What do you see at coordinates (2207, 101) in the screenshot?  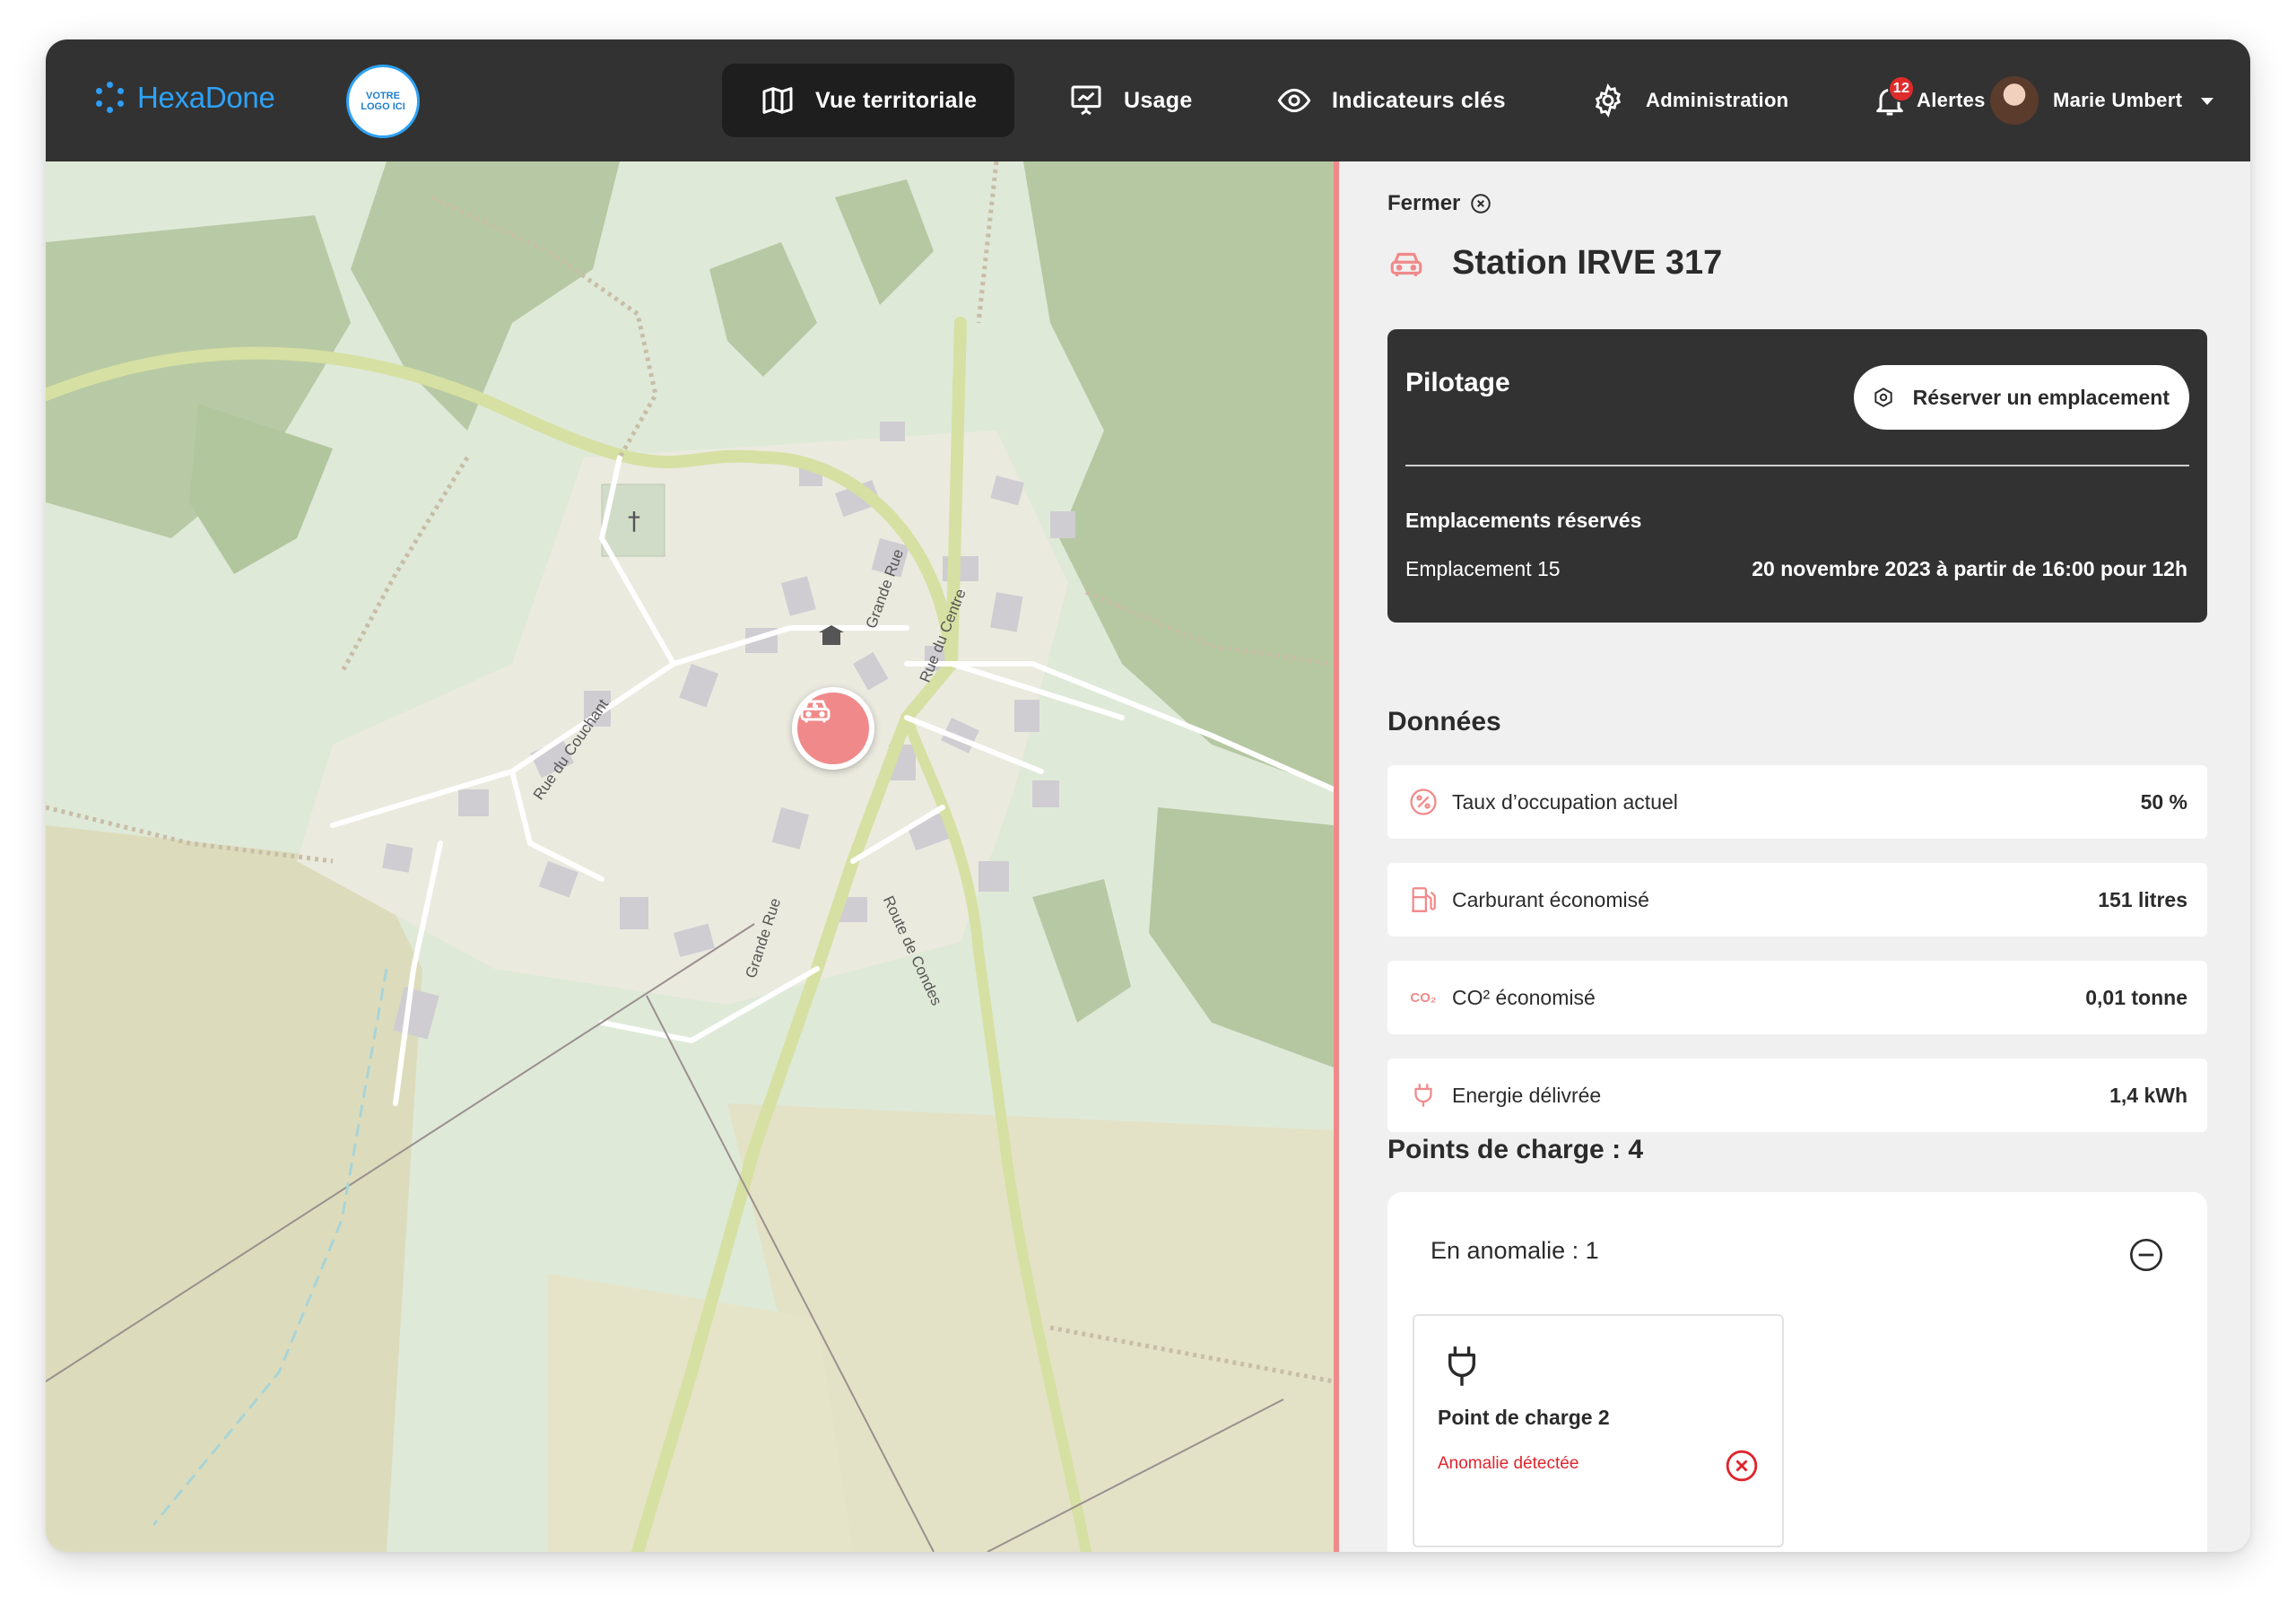 I see `chevron-down-icon` at bounding box center [2207, 101].